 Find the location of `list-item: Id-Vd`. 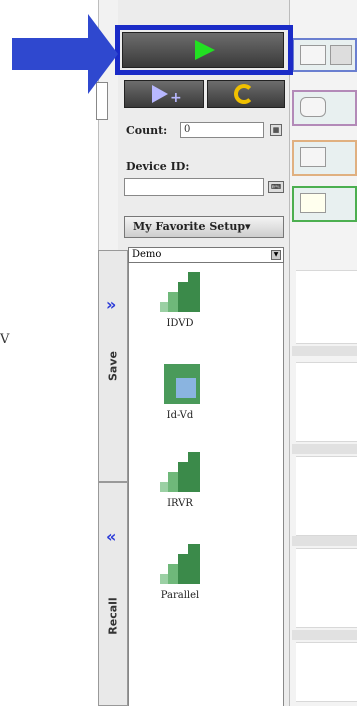

list-item: Id-Vd is located at coordinates (180, 392).